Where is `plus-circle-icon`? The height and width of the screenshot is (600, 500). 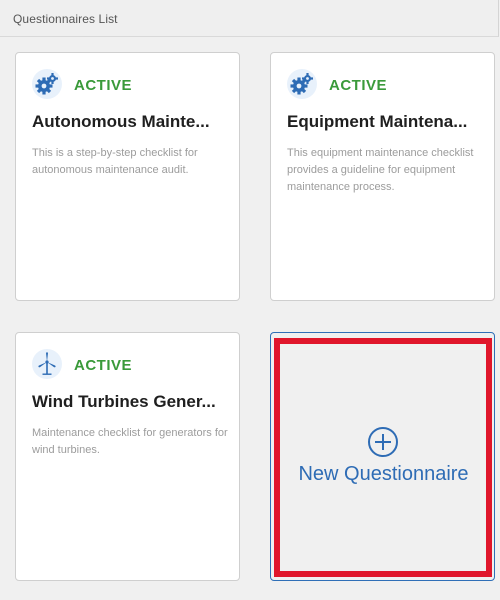 plus-circle-icon is located at coordinates (383, 442).